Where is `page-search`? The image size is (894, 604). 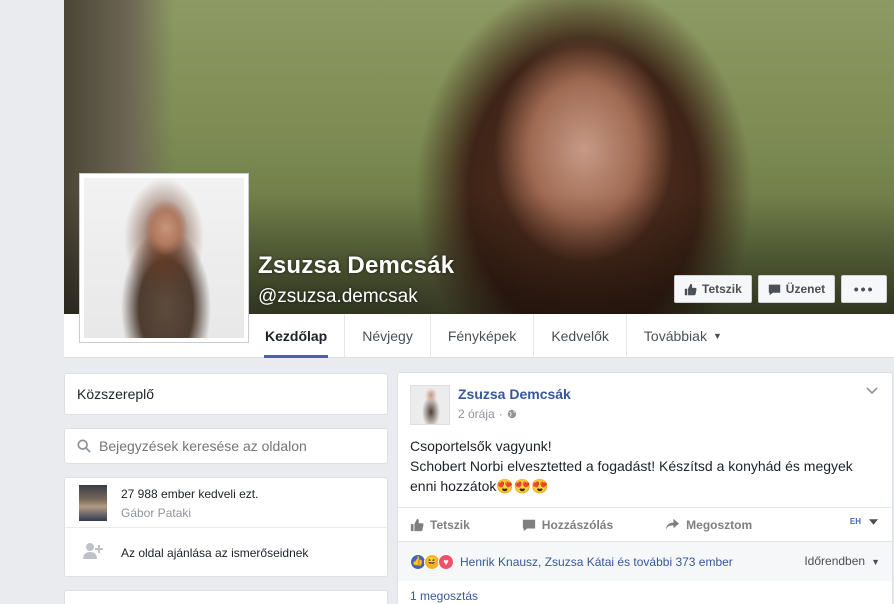 page-search is located at coordinates (226, 446).